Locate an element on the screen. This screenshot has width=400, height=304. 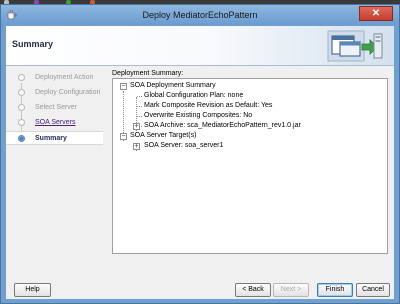
step-deploy-configuration: Deploy Configuration is located at coordinates (54, 93).